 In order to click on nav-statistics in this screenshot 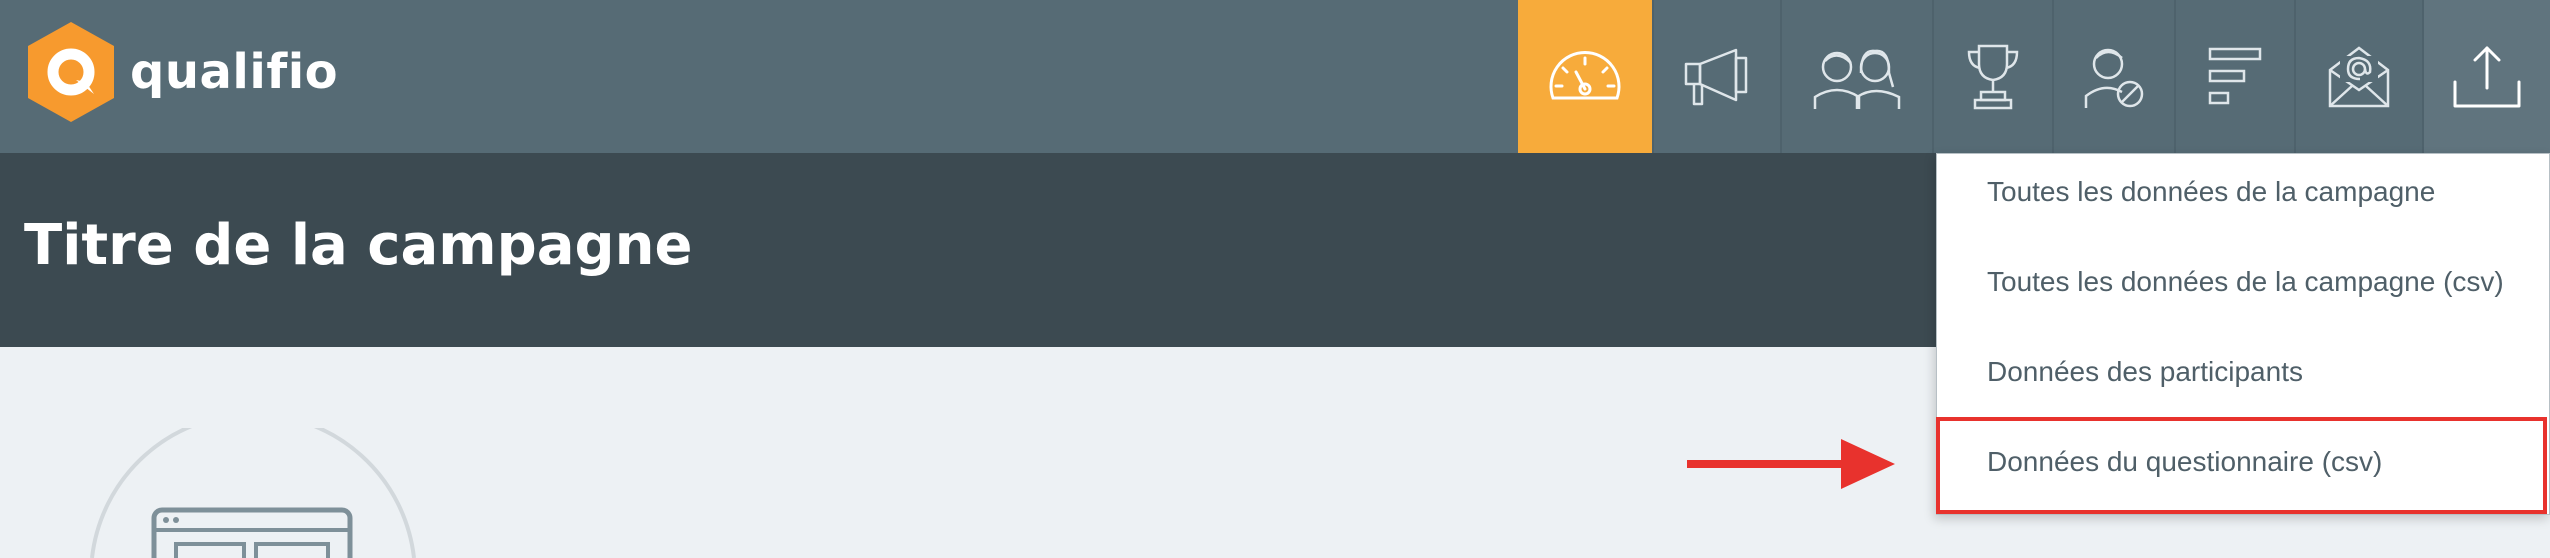, I will do `click(2234, 76)`.